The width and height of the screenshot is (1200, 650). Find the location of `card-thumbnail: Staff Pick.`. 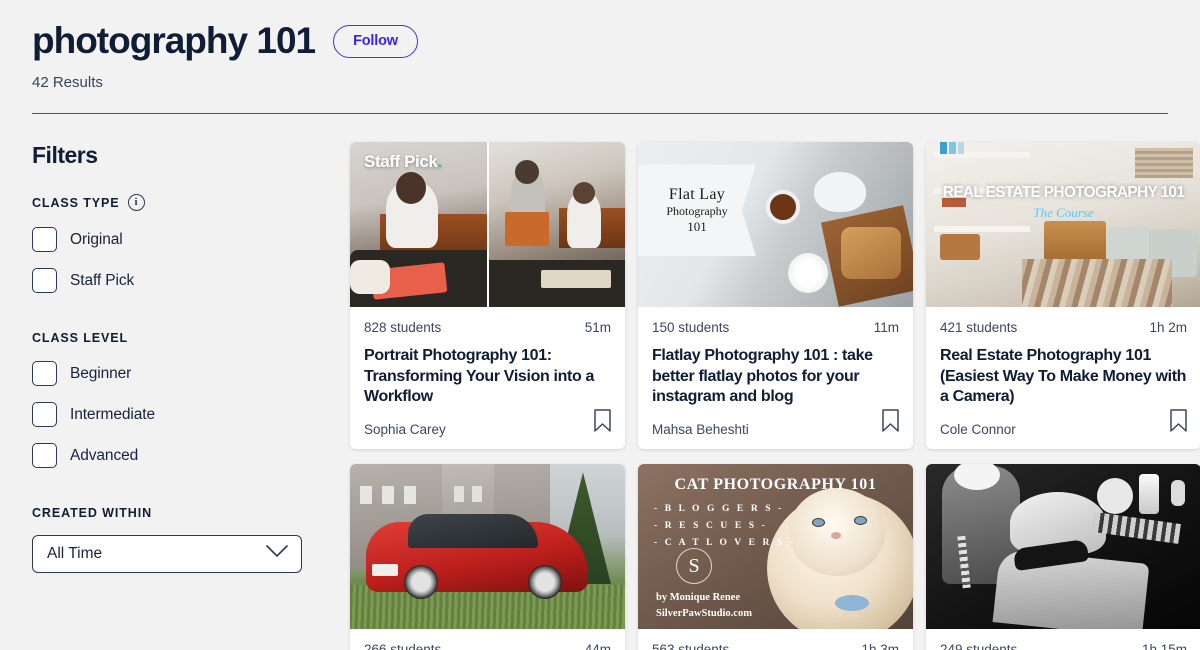

card-thumbnail: Staff Pick. is located at coordinates (487, 225).